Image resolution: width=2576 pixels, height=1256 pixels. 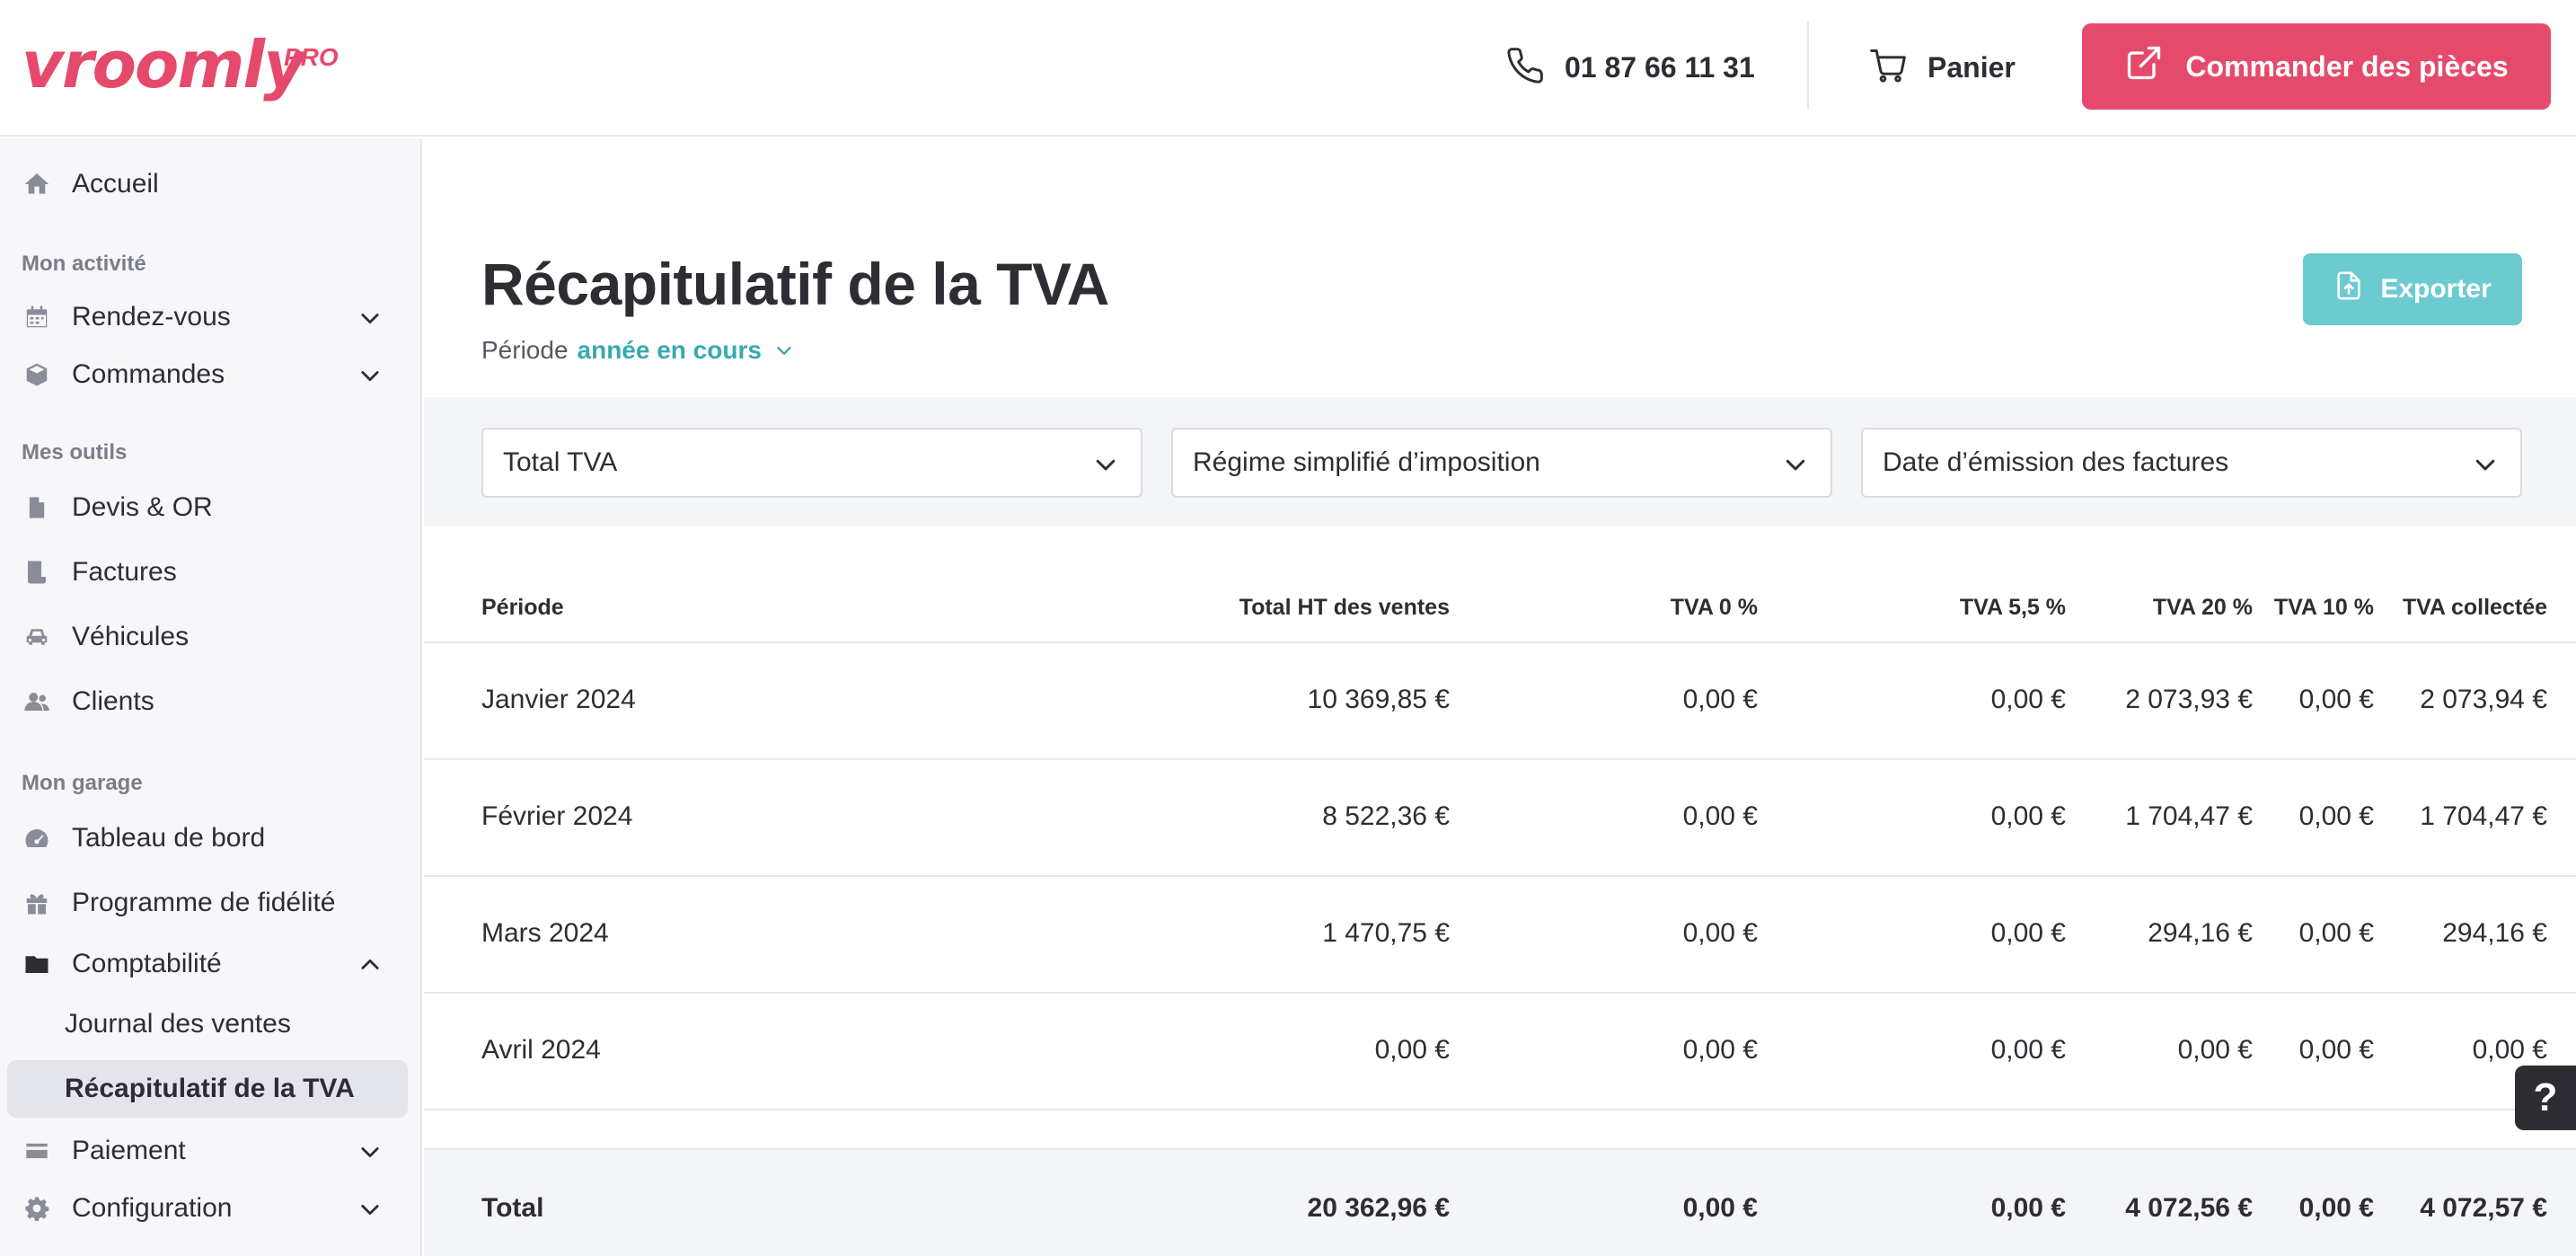 I want to click on tax-regime-select: Régime simplifié d’imposition, so click(x=1501, y=463).